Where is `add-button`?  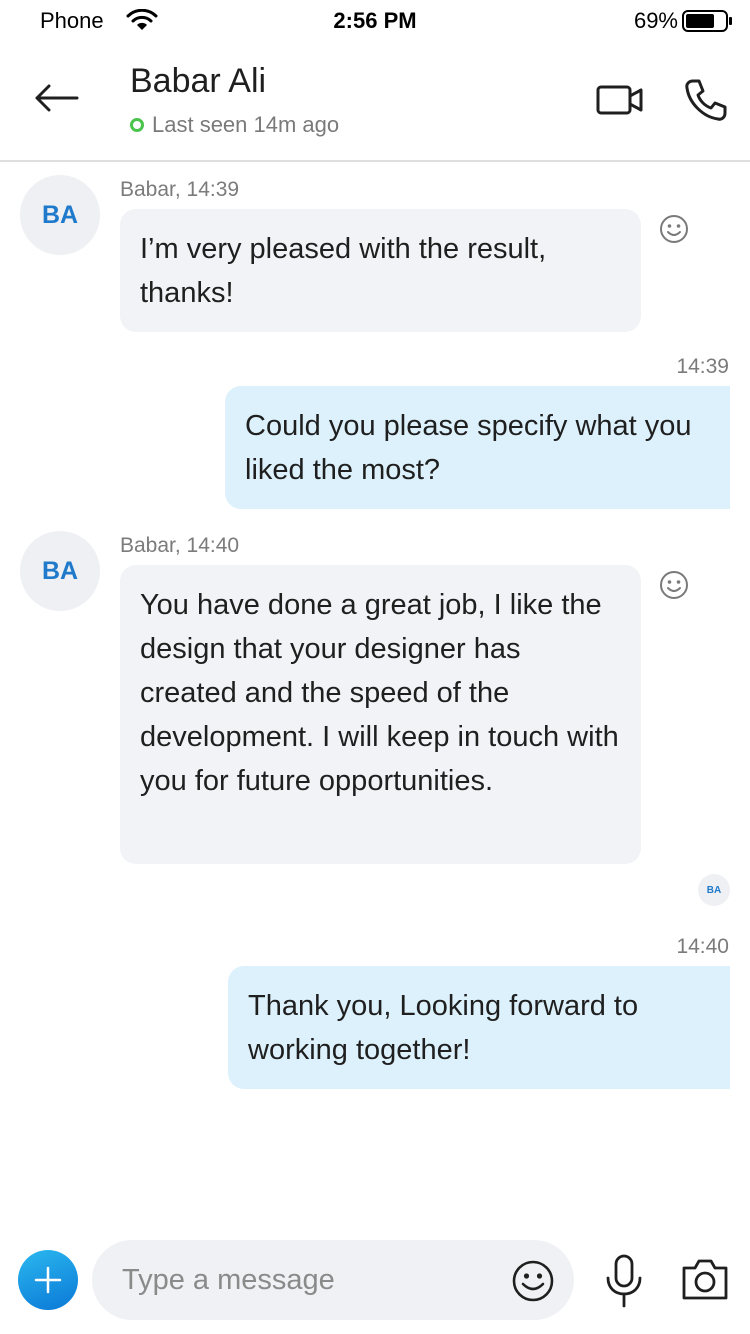
add-button is located at coordinates (48, 1280).